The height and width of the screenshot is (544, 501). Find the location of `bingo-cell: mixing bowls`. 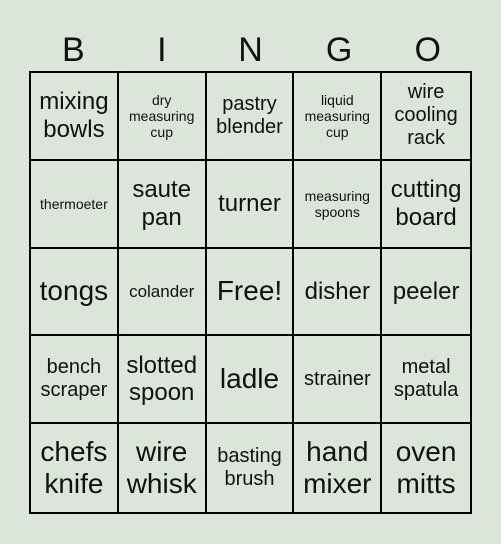

bingo-cell: mixing bowls is located at coordinates (75, 117).